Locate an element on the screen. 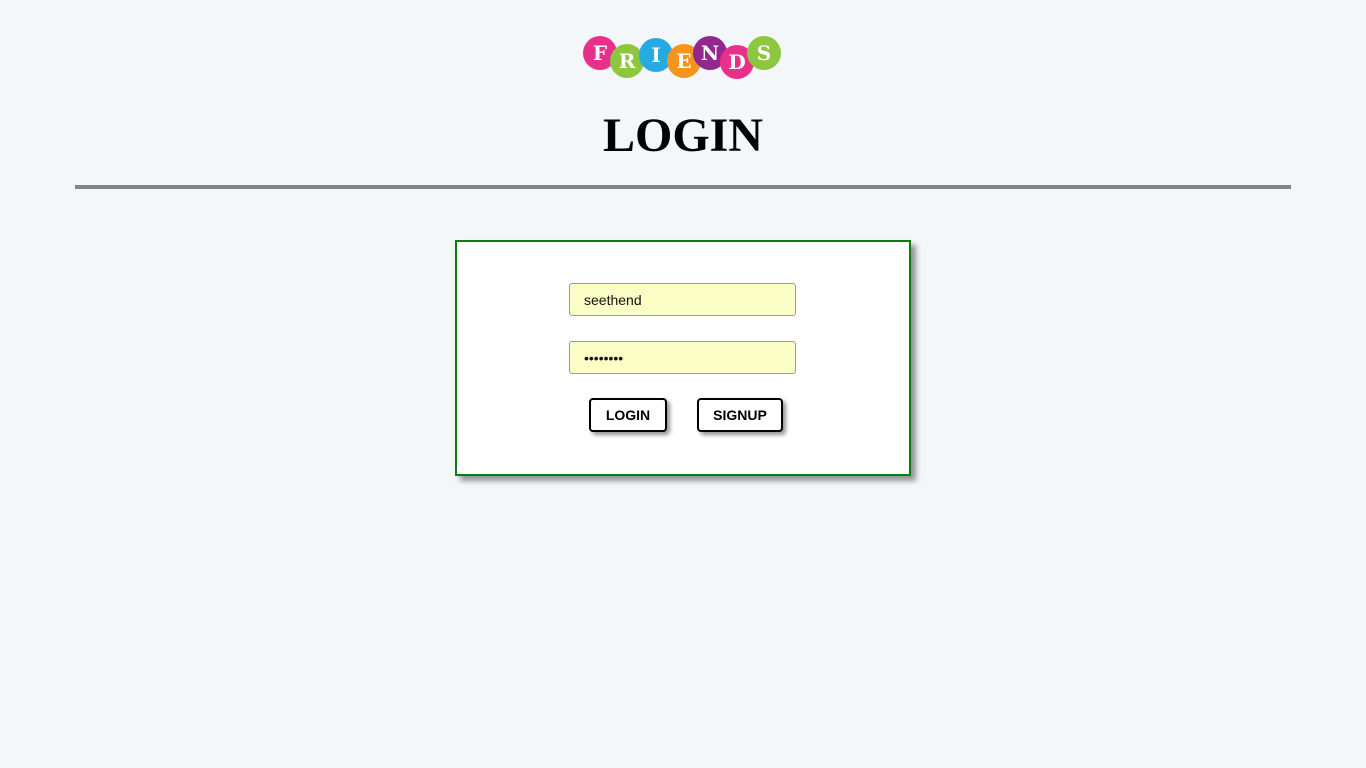  friends-logo: F R I E N D S is located at coordinates (683, 58).